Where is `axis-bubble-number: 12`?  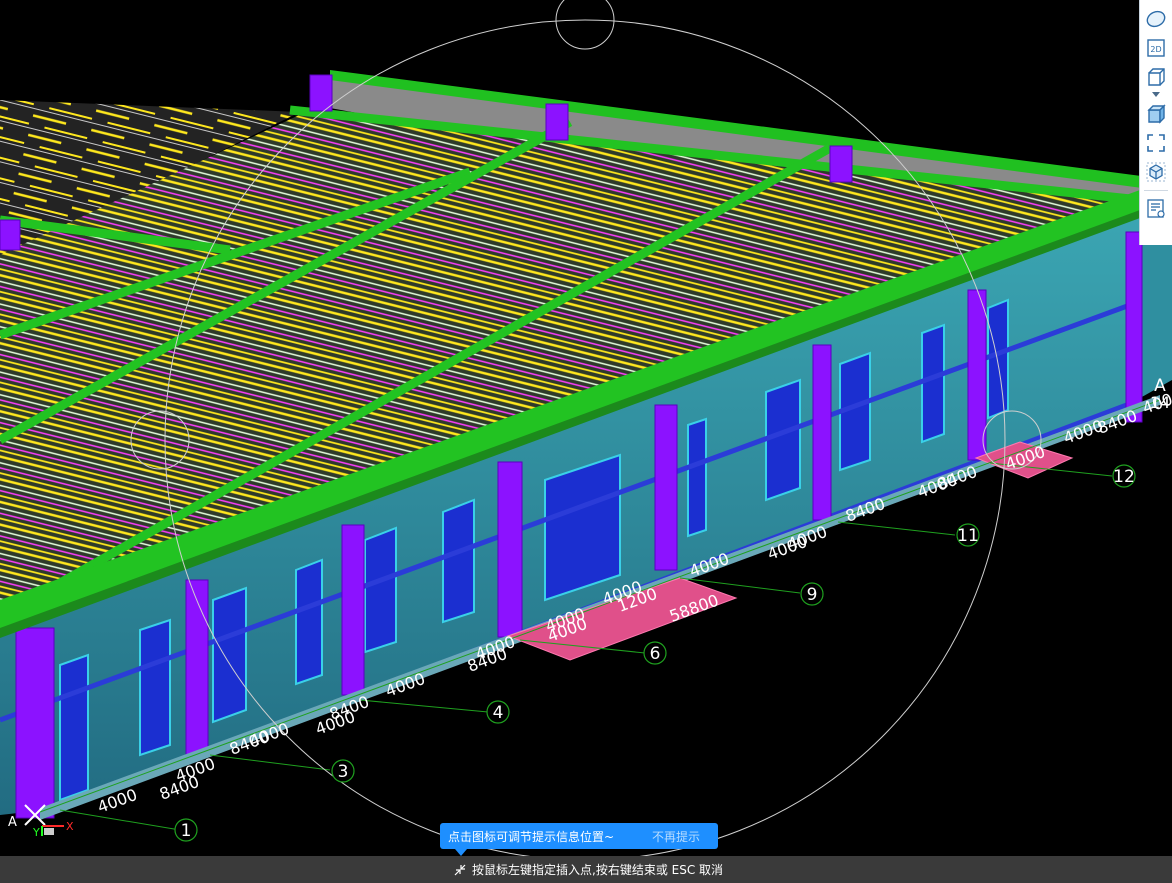
axis-bubble-number: 12 is located at coordinates (1124, 477).